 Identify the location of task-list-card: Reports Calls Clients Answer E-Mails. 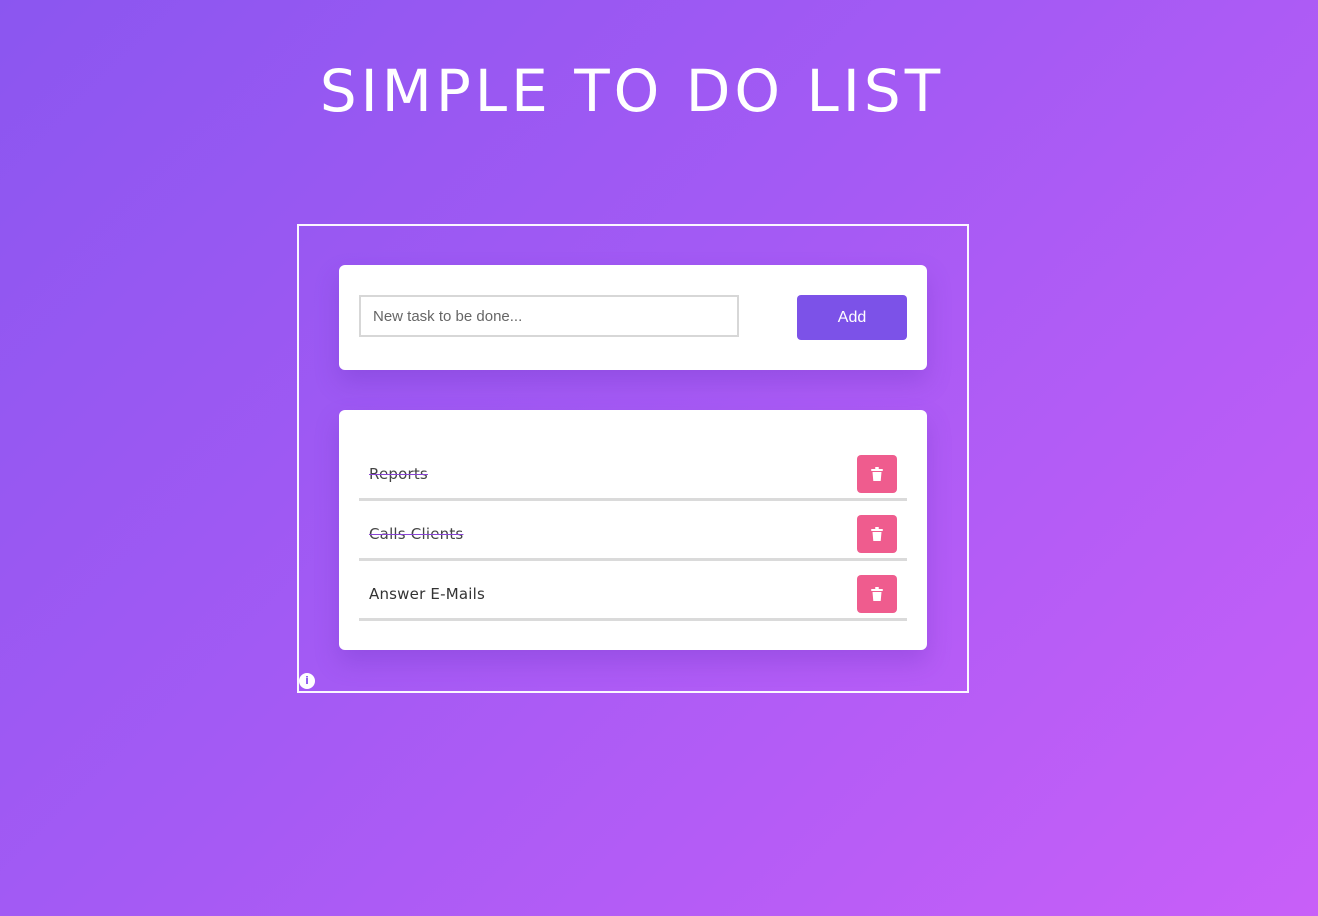
(633, 530).